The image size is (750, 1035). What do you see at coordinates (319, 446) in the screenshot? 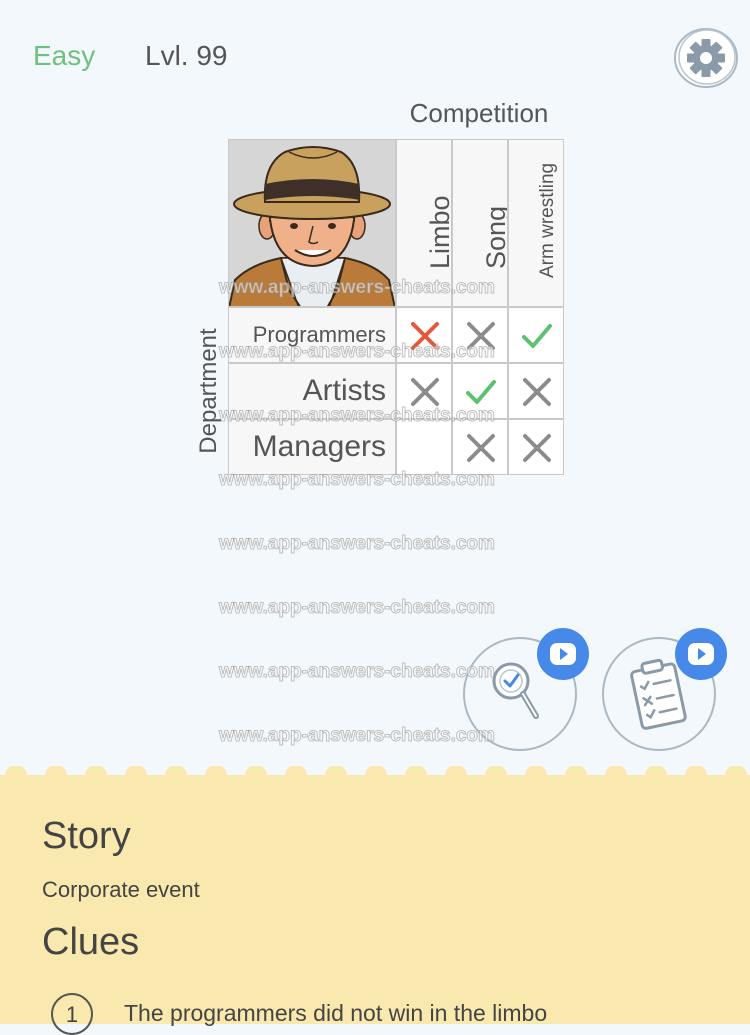
I see `row-label: Managers` at bounding box center [319, 446].